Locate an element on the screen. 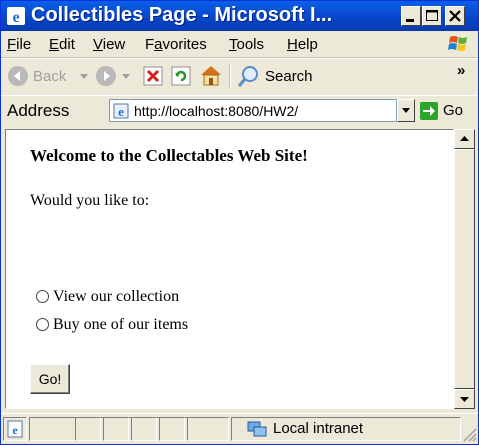 This screenshot has width=479, height=445. address-dropdown-button is located at coordinates (406, 110).